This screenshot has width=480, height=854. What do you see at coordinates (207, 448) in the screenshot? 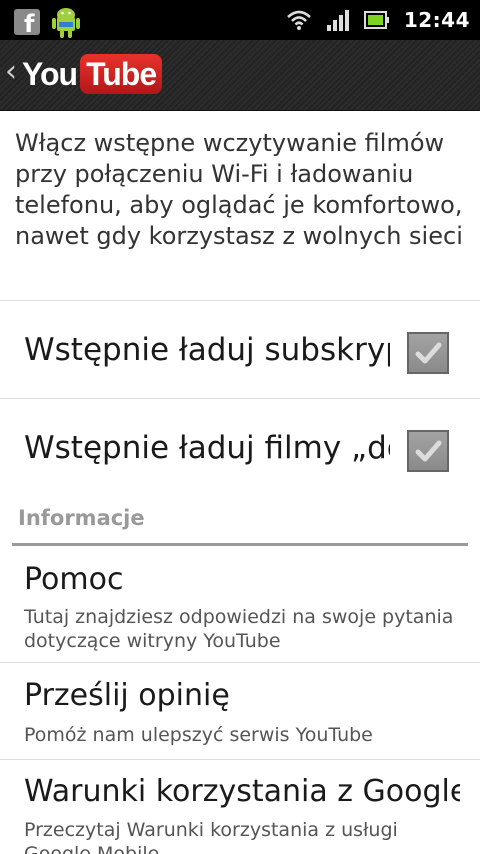
I see `preload-watch-later-label: Wstępnie ładuj filmy „do obejrzenia”` at bounding box center [207, 448].